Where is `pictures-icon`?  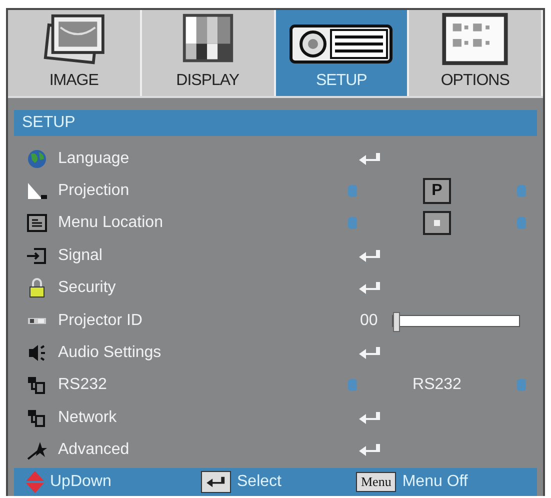 pictures-icon is located at coordinates (74, 39).